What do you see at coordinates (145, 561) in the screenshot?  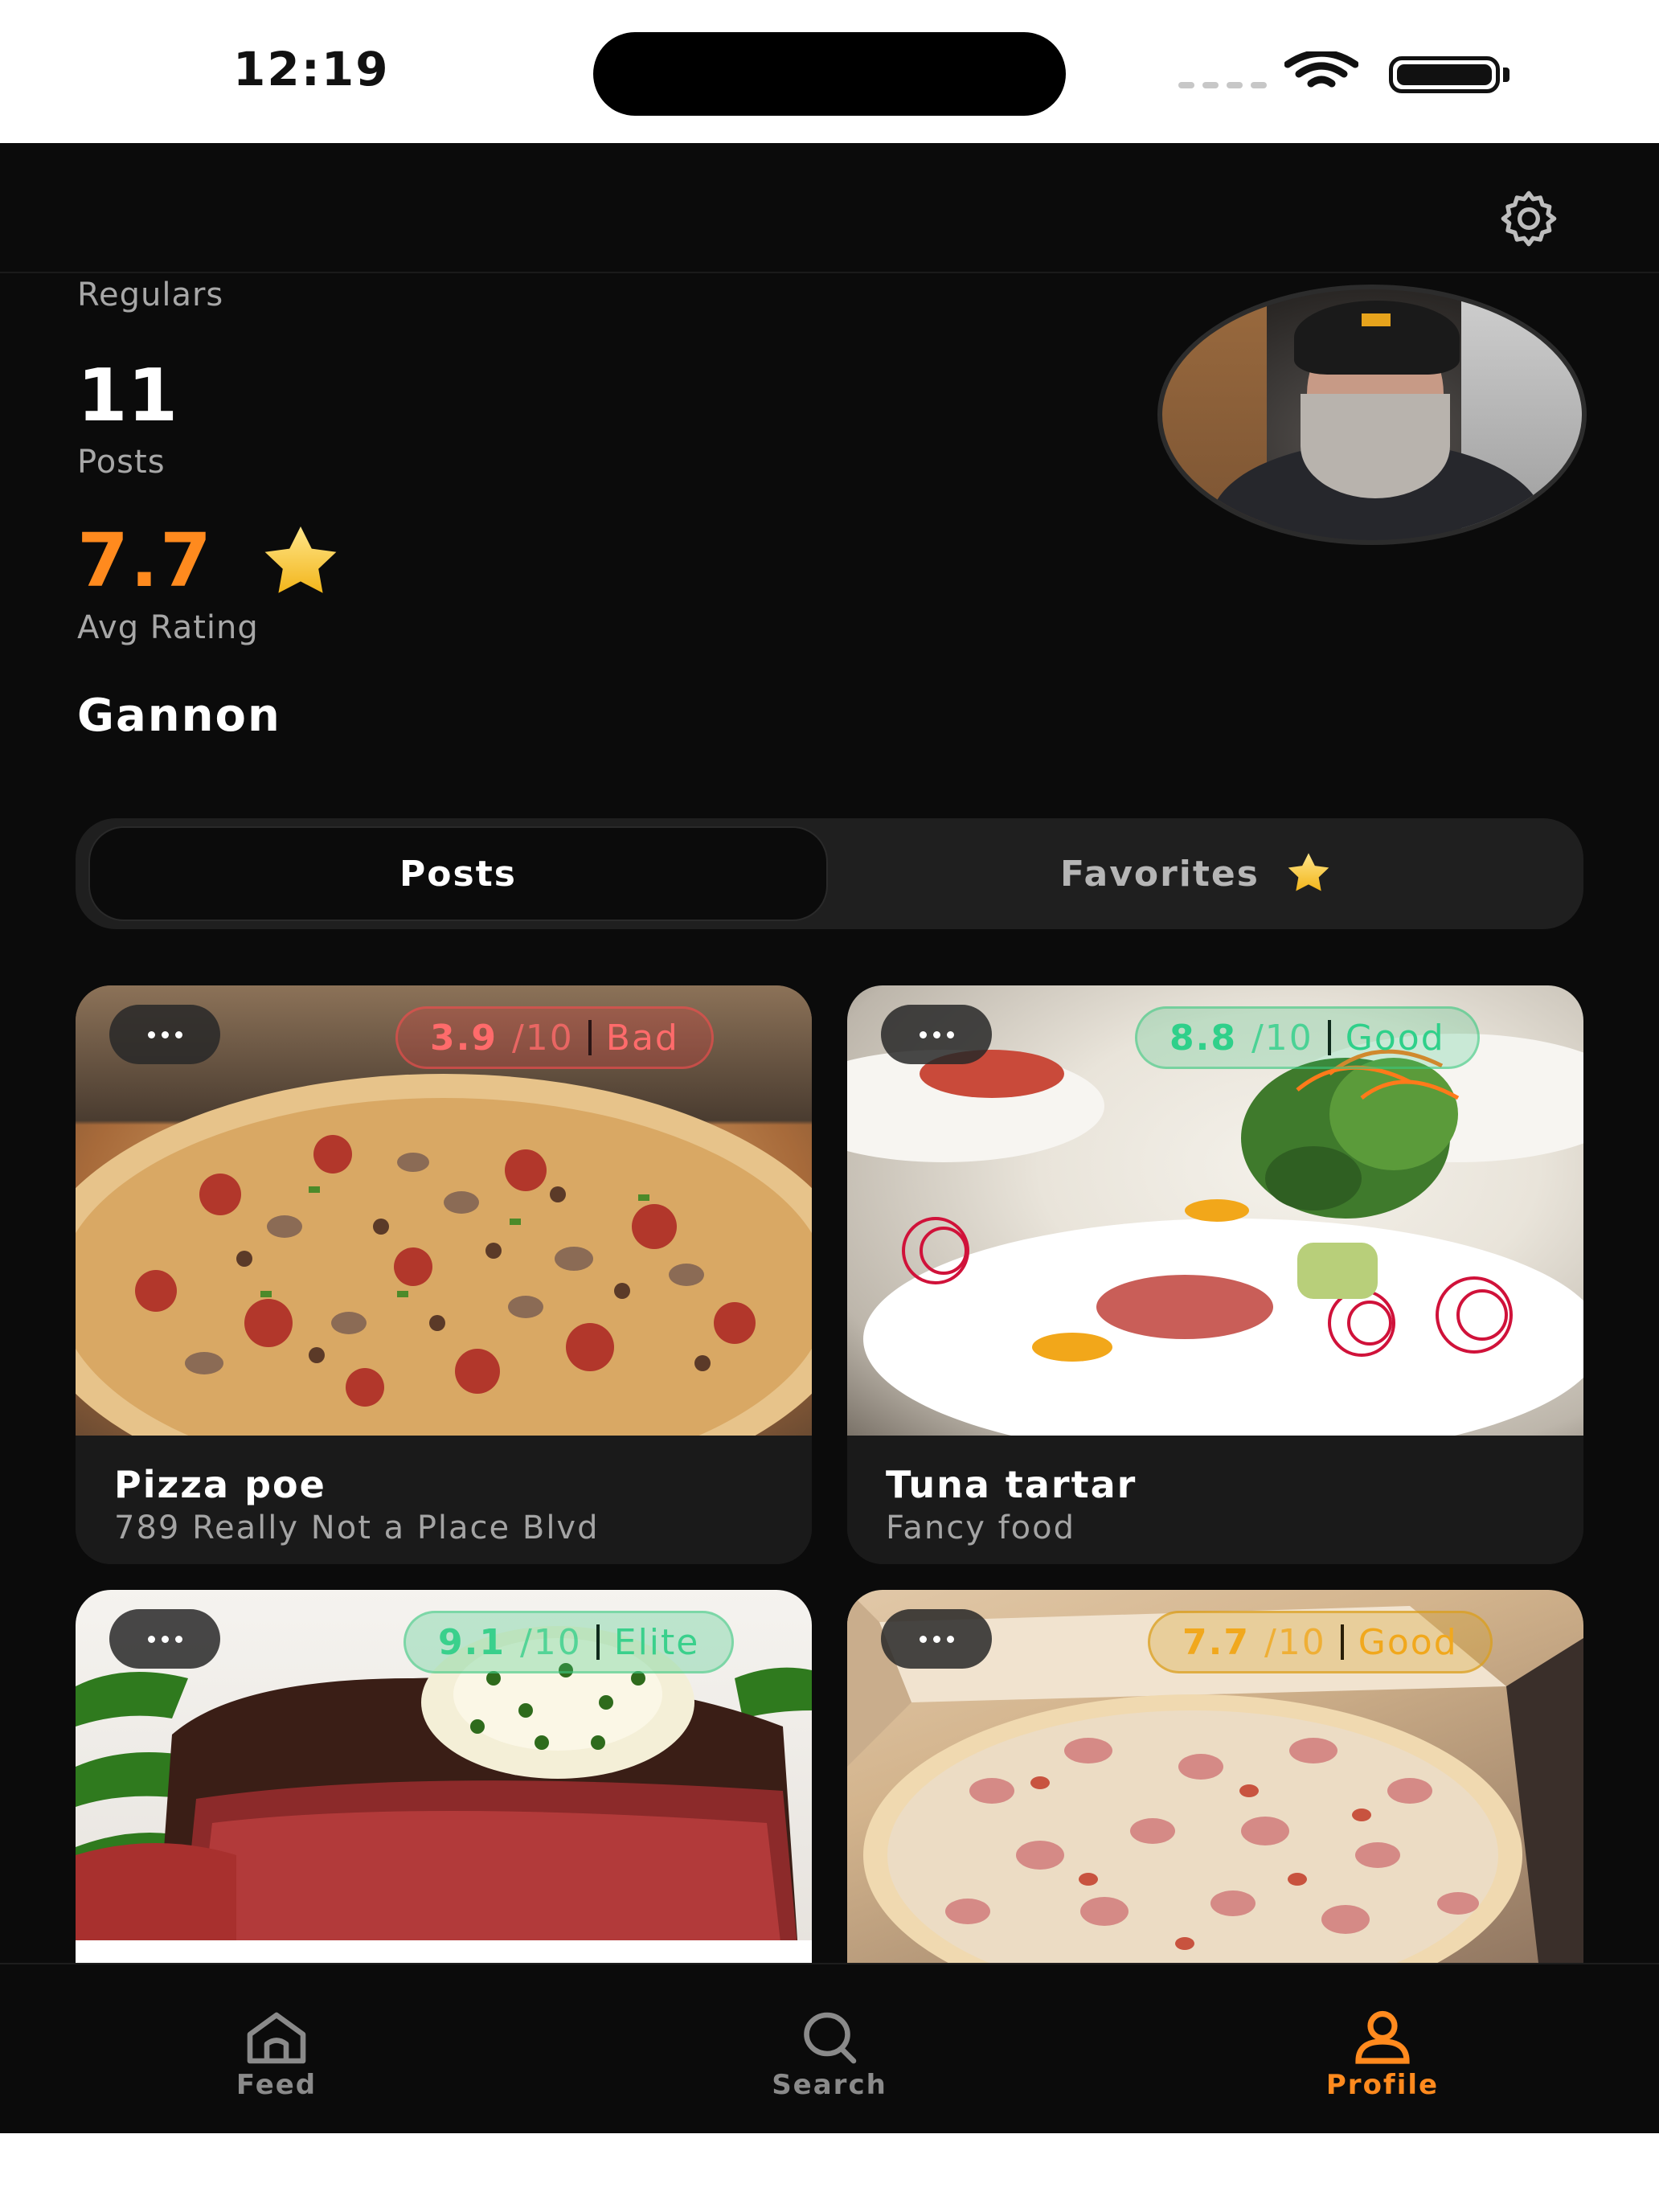 I see `avg-rating-value: 7.7` at bounding box center [145, 561].